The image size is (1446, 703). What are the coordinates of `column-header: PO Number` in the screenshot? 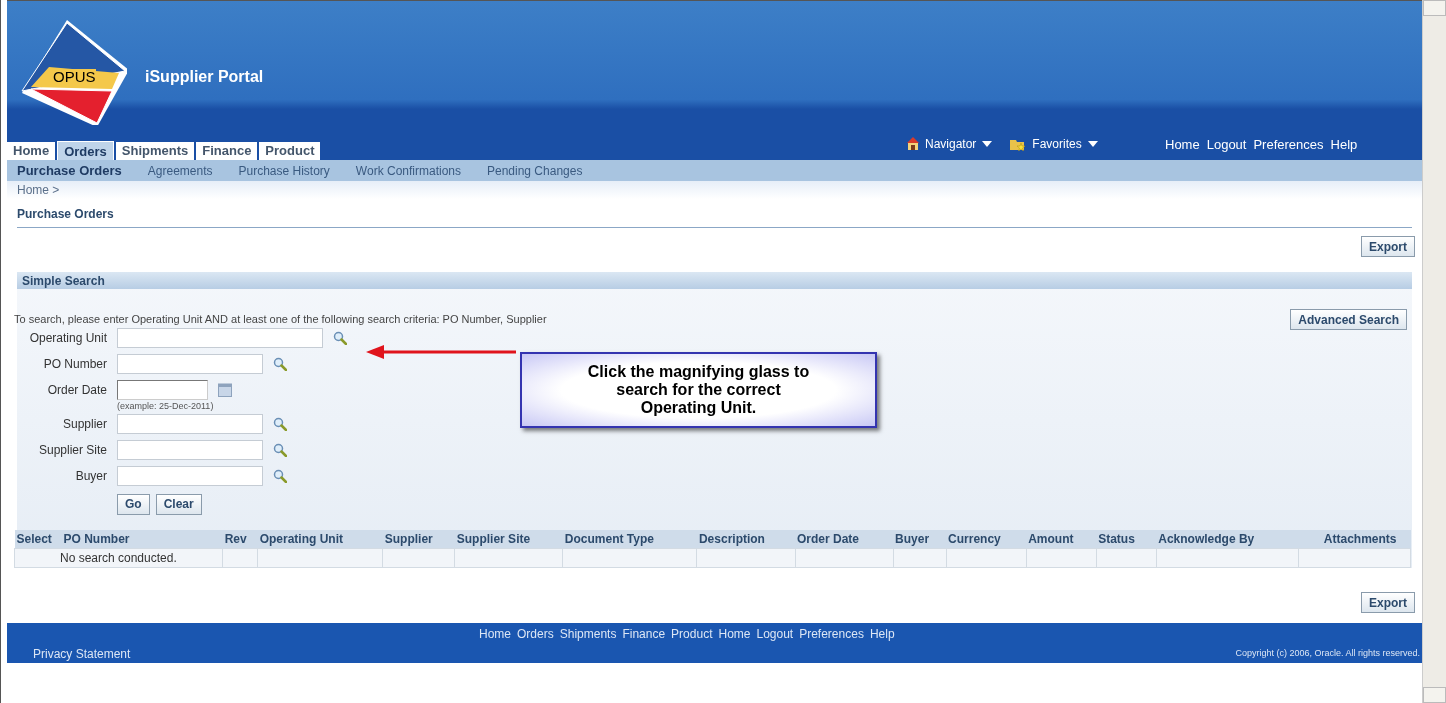 It's located at (142, 539).